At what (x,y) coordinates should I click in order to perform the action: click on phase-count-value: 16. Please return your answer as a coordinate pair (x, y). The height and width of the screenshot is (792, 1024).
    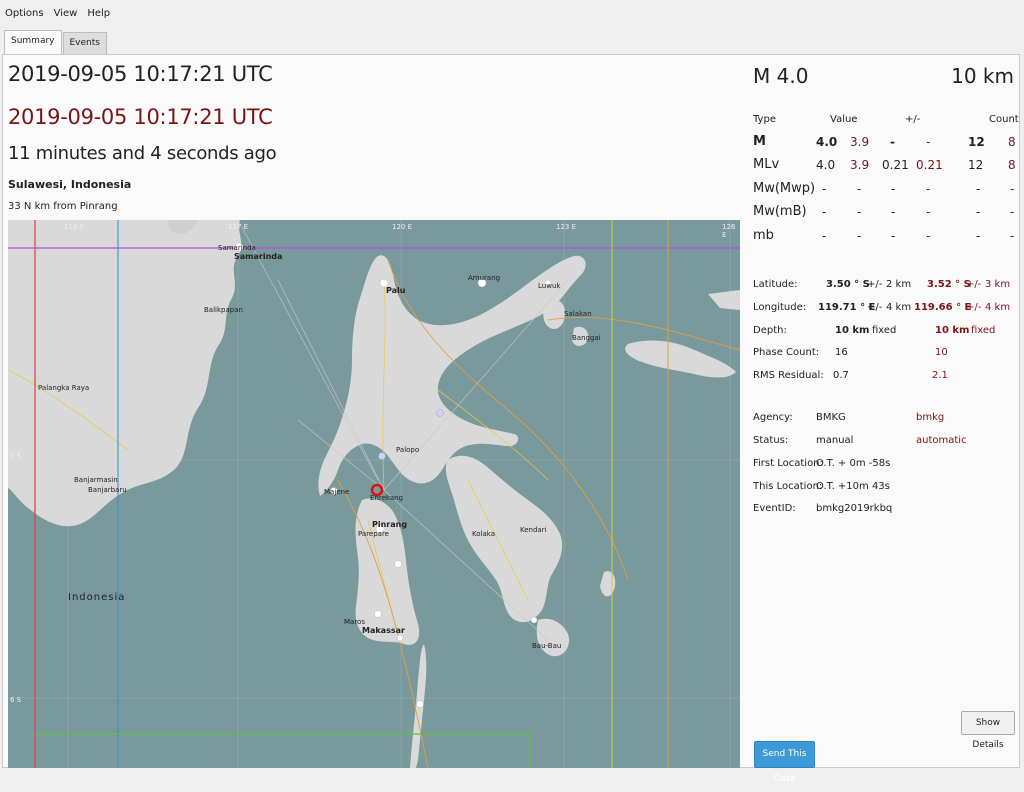
    Looking at the image, I should click on (841, 352).